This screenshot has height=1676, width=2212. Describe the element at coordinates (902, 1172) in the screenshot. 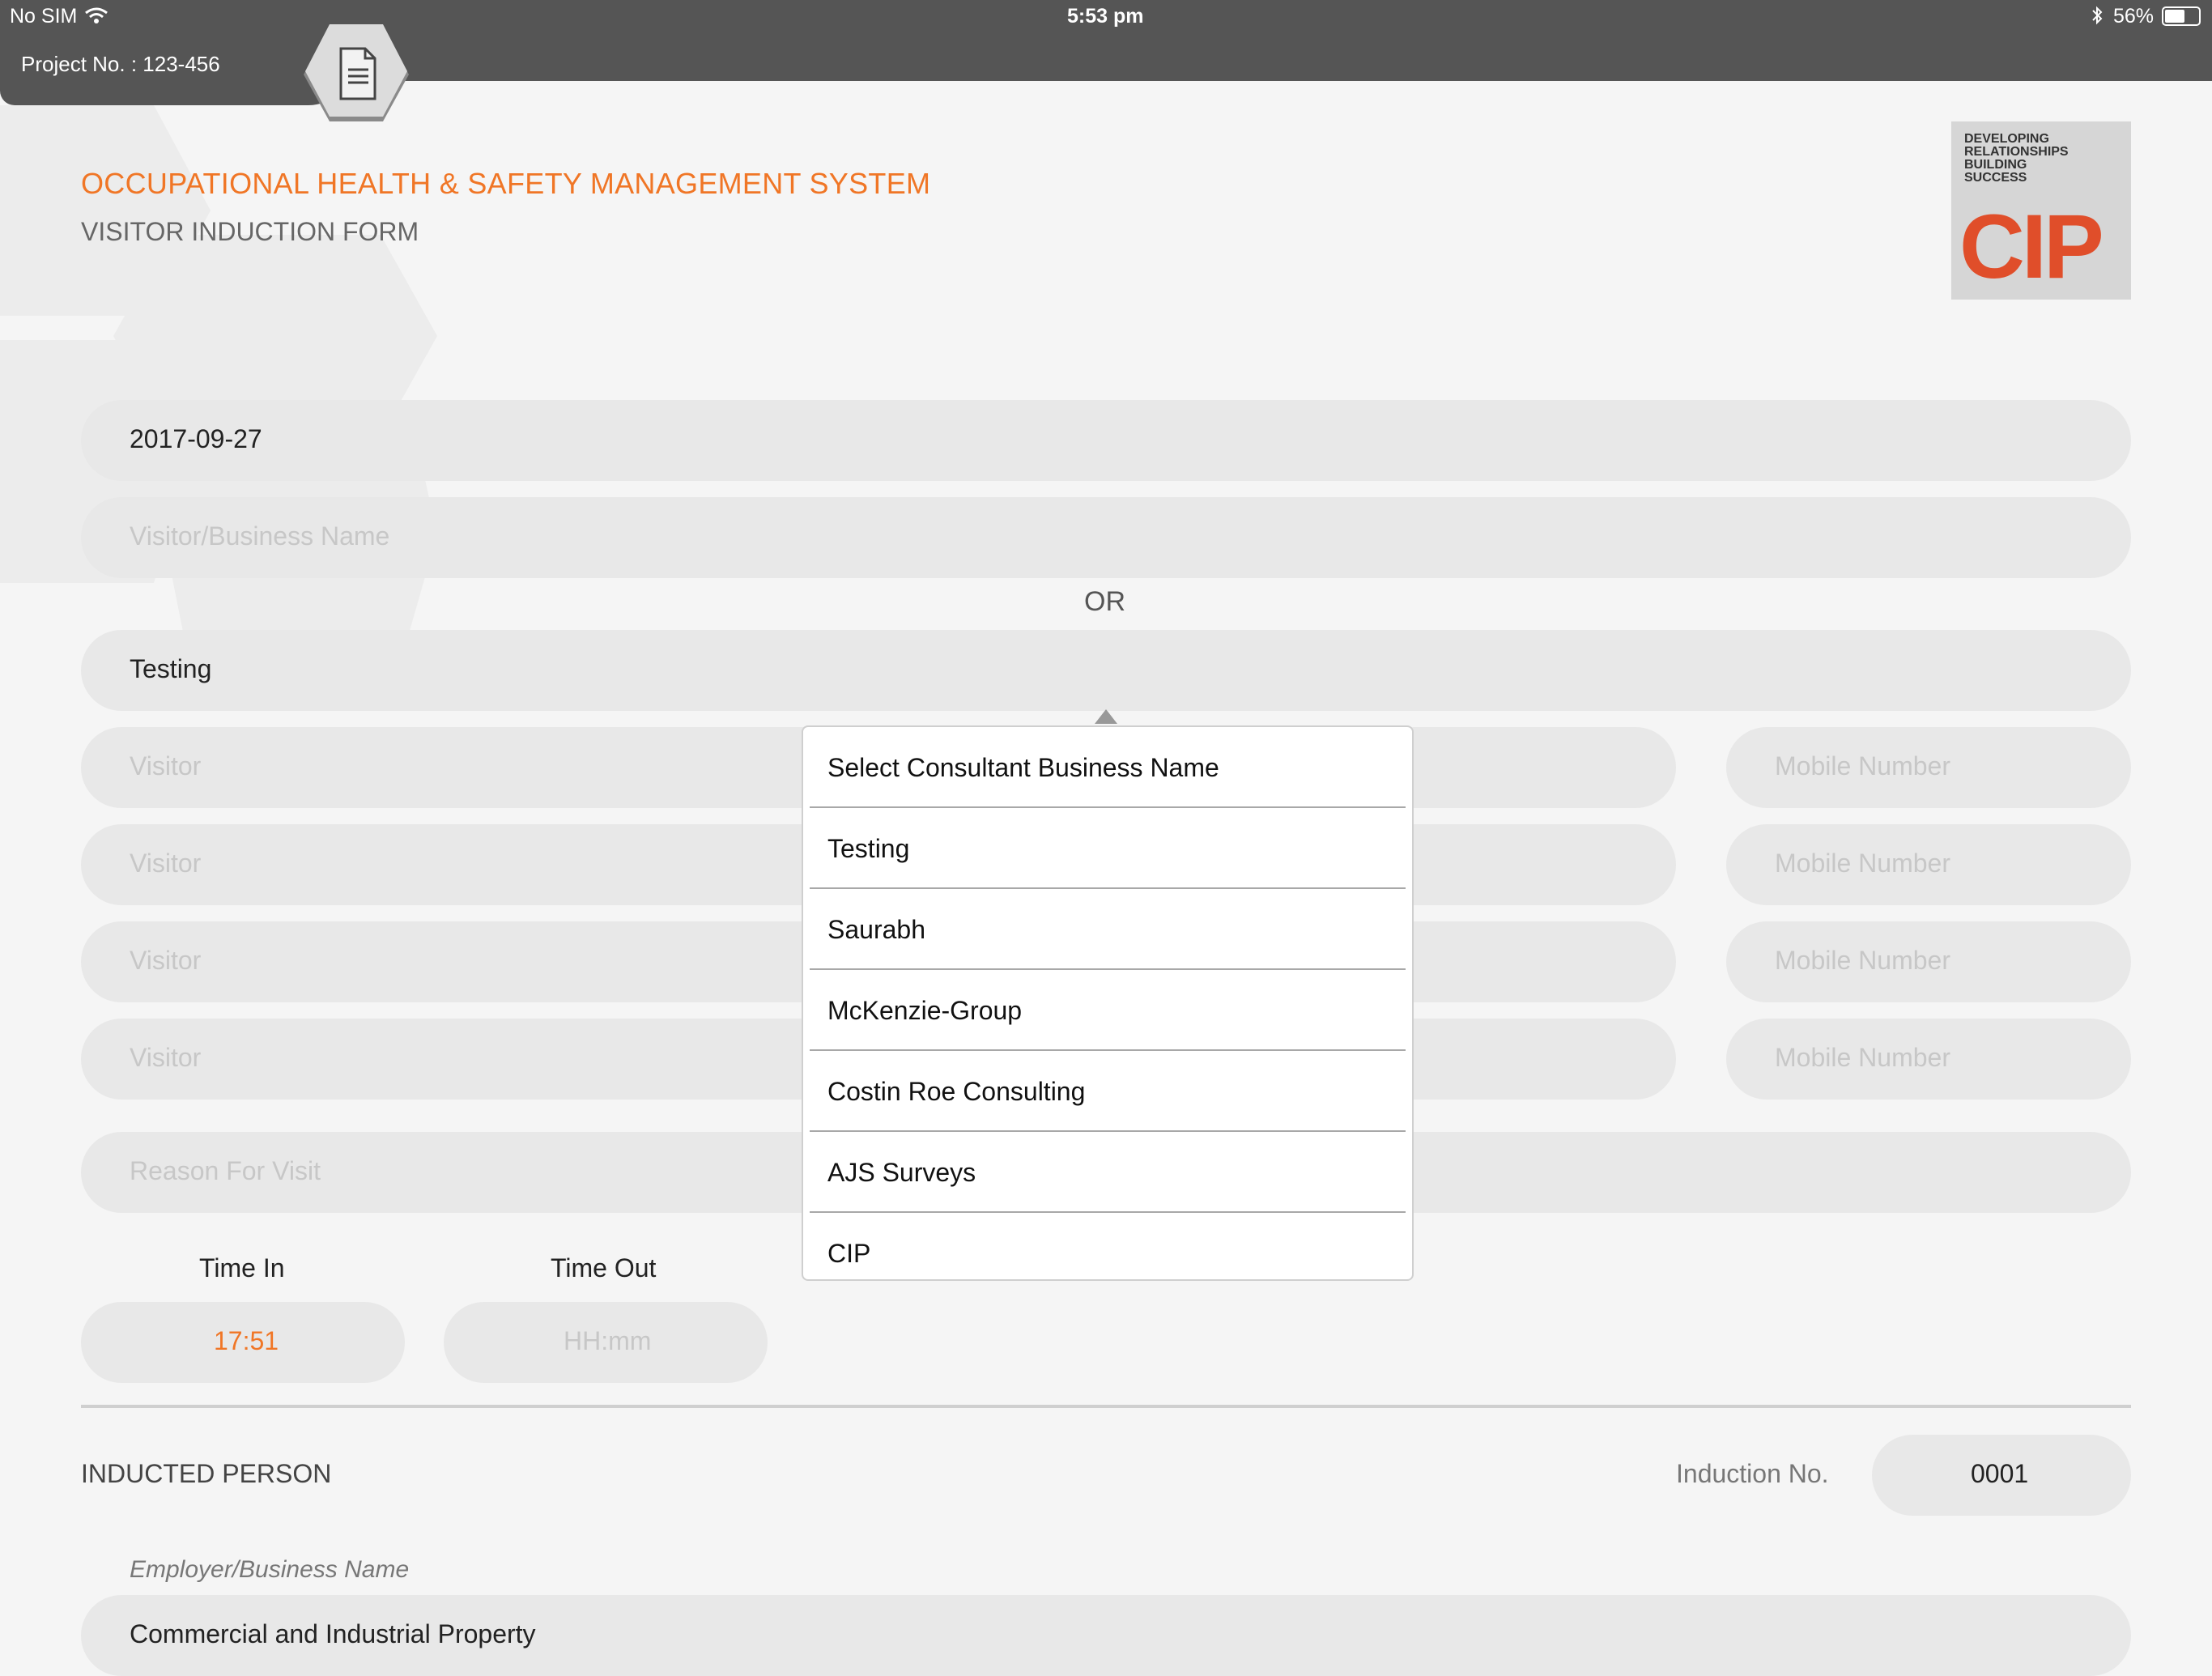

I see `dropdown-option-label: AJS Surveys` at that location.